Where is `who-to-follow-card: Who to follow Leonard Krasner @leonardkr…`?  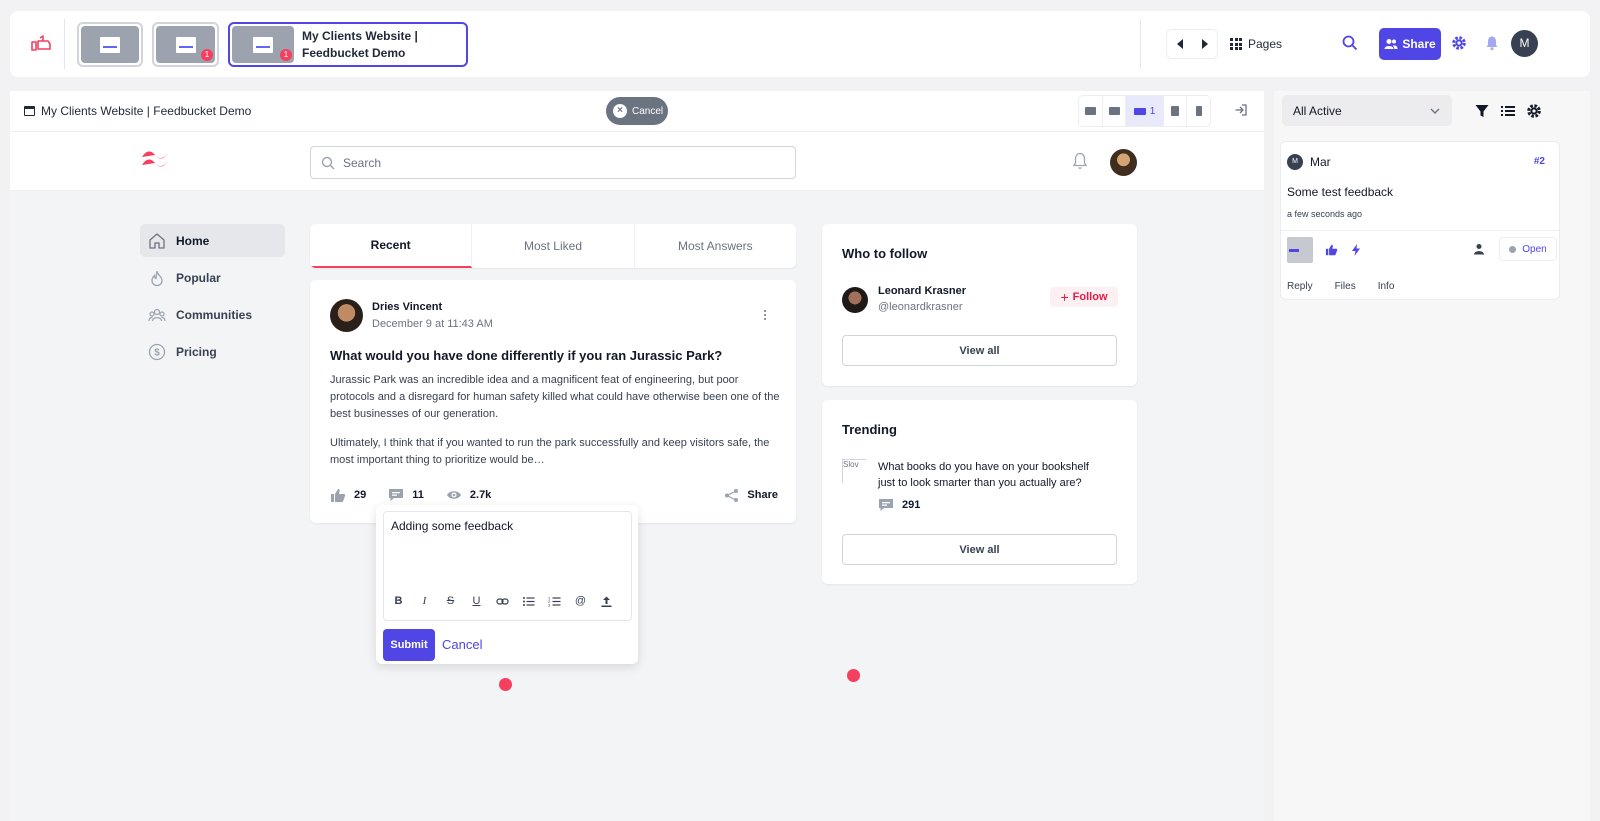 who-to-follow-card: Who to follow Leonard Krasner @leonardkr… is located at coordinates (979, 305).